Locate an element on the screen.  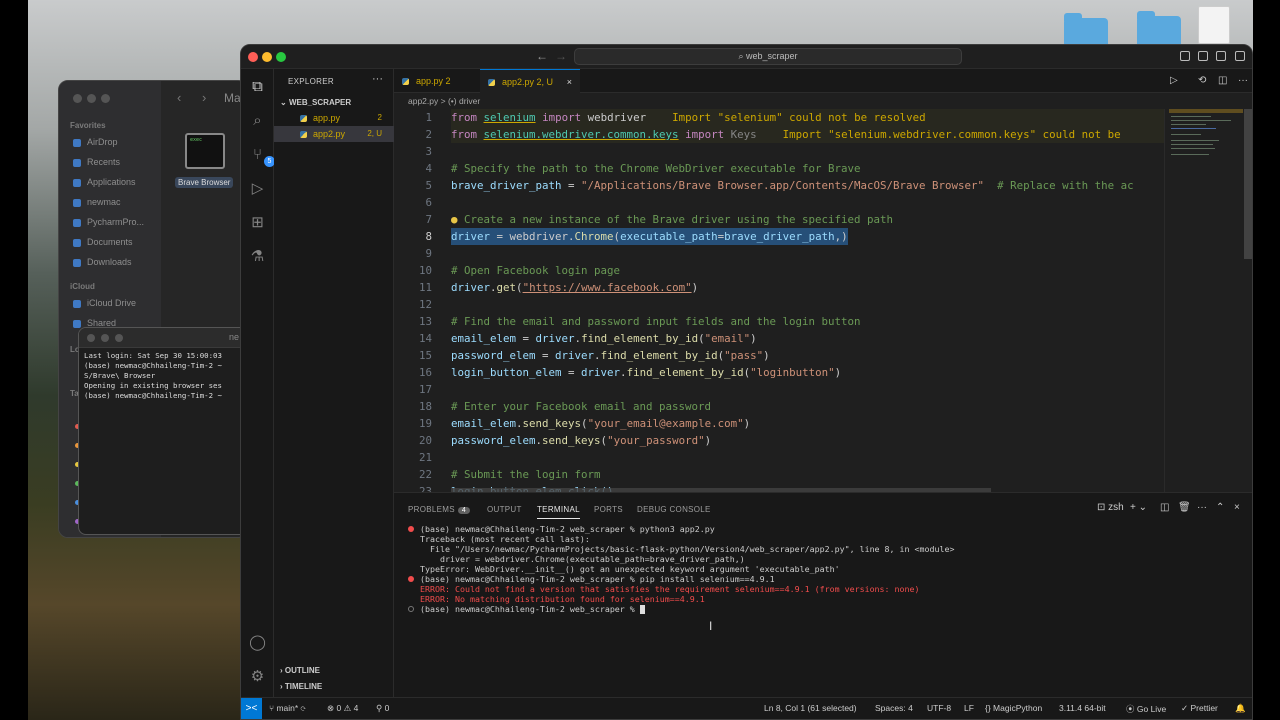
line-number: 22 is located at coordinates (425, 474).